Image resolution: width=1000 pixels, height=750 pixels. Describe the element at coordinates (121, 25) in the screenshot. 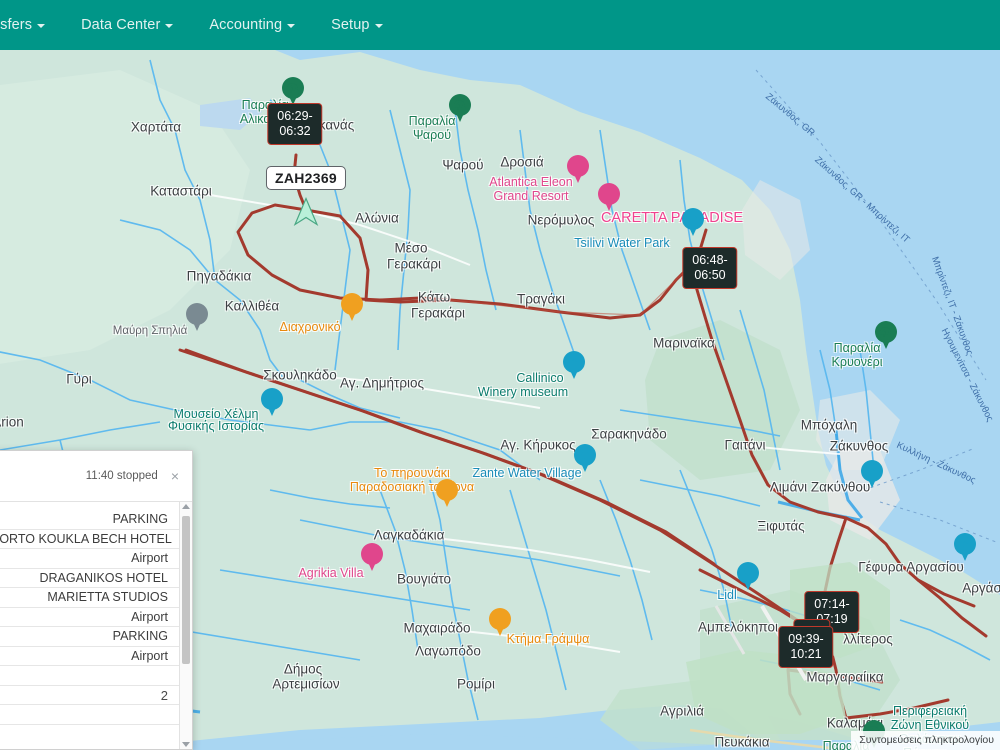

I see `nav-item-label: Data Center` at that location.